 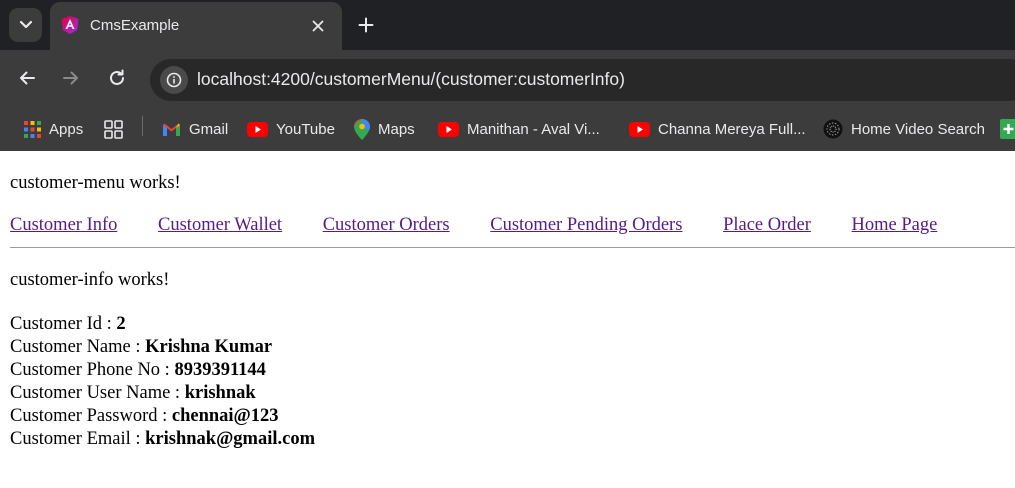 I want to click on sheets-icon, so click(x=1007, y=129).